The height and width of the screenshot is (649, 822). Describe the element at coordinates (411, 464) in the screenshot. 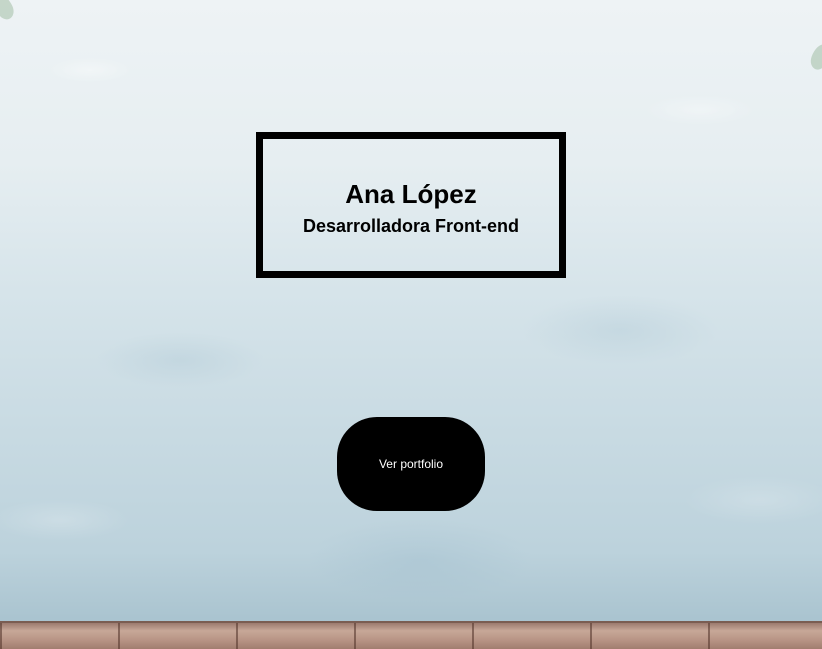

I see `view-portfolio-button: Ver portfolio` at that location.